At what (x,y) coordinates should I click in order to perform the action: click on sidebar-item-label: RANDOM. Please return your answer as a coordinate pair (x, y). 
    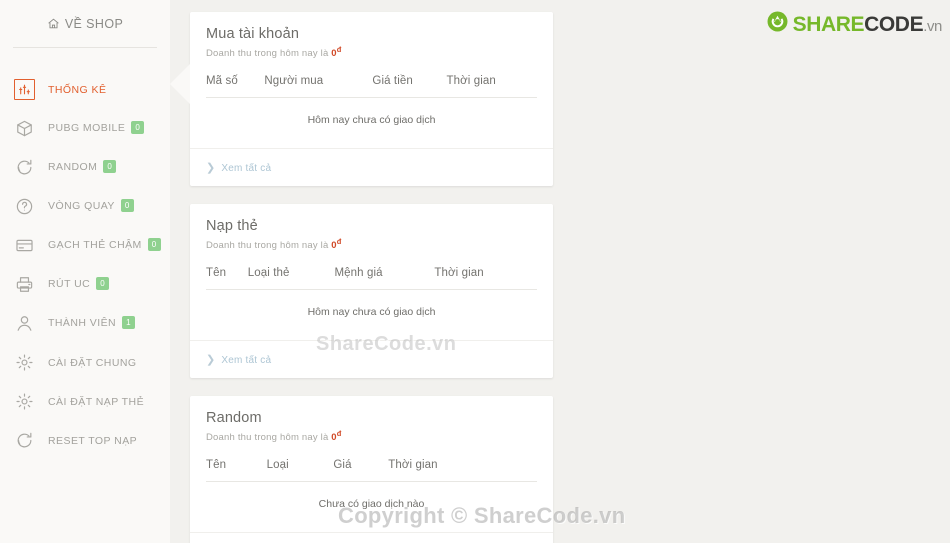
    Looking at the image, I should click on (73, 167).